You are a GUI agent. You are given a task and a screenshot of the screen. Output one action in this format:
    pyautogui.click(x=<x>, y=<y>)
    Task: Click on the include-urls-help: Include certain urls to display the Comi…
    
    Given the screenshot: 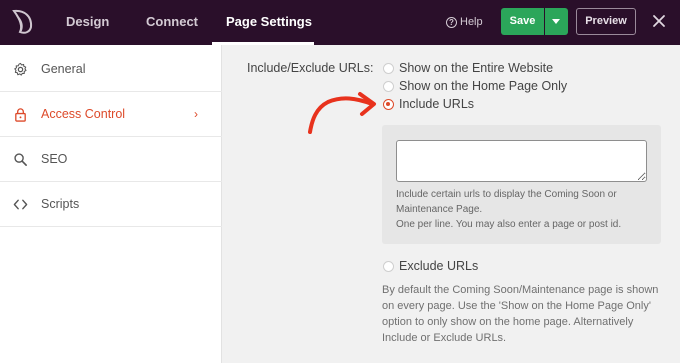 What is the action you would take?
    pyautogui.click(x=523, y=209)
    